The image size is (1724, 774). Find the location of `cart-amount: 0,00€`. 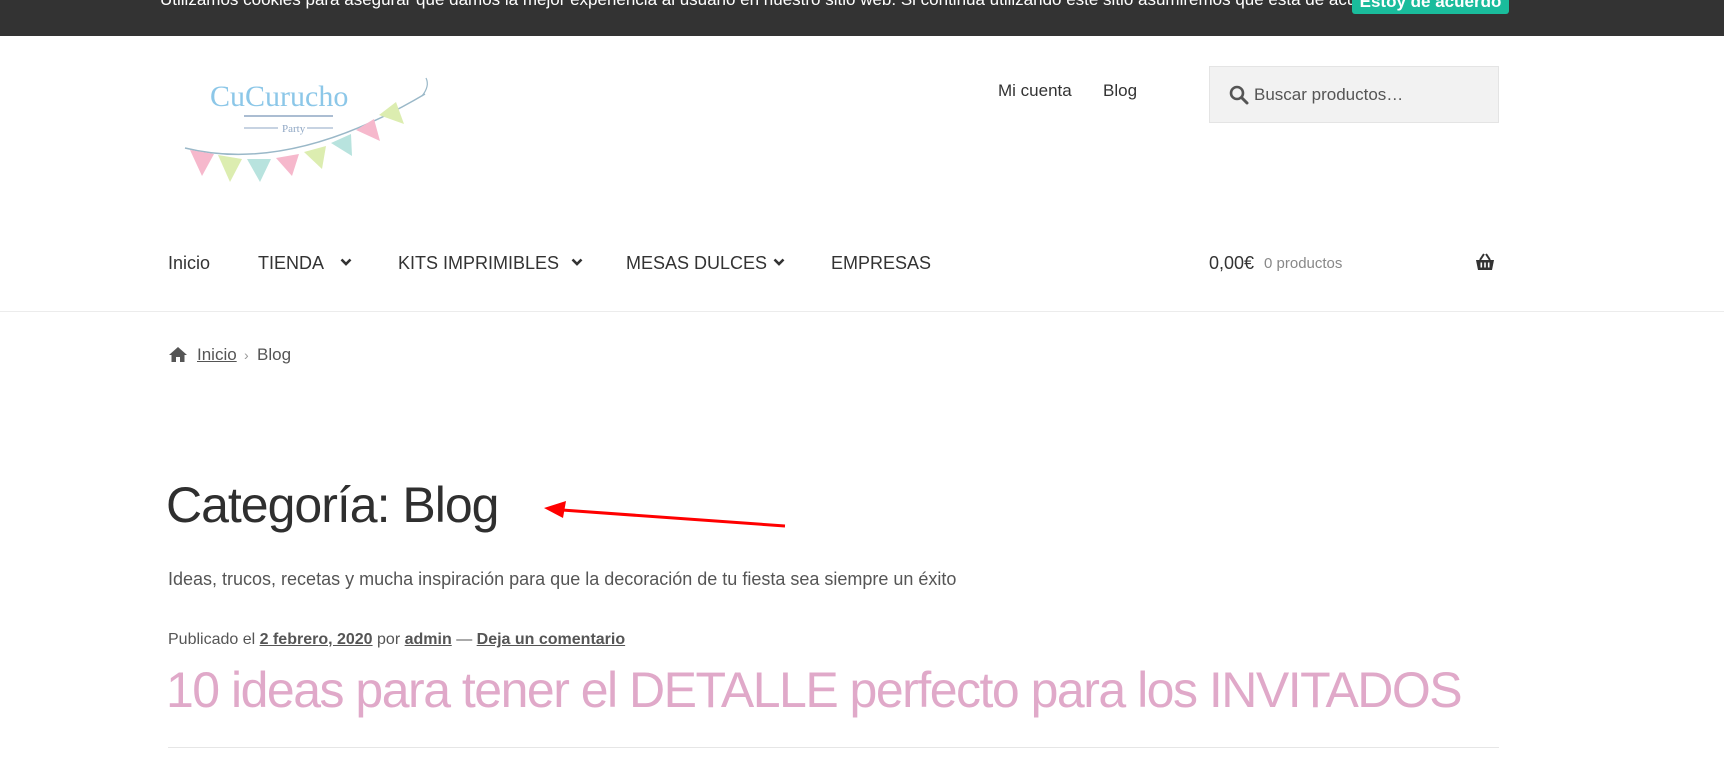

cart-amount: 0,00€ is located at coordinates (1232, 263).